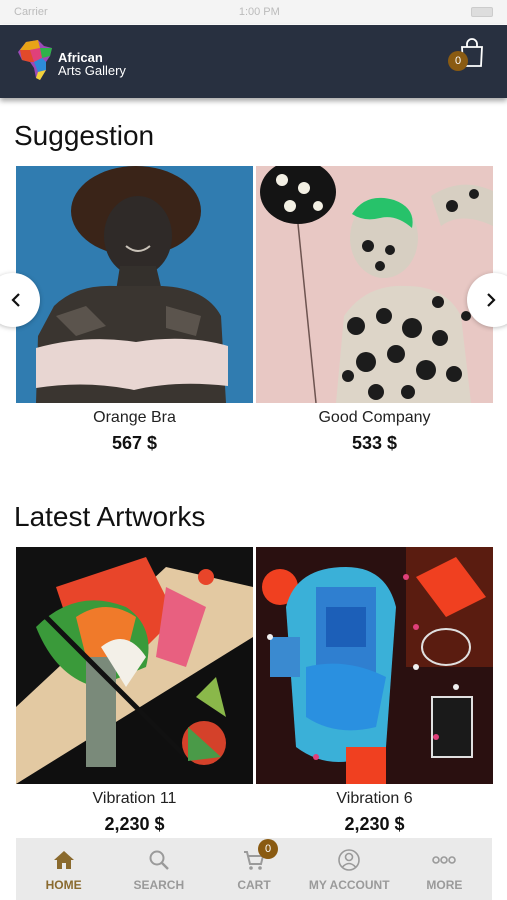  Describe the element at coordinates (349, 885) in the screenshot. I see `tab-label: MY ACCOUNT` at that location.